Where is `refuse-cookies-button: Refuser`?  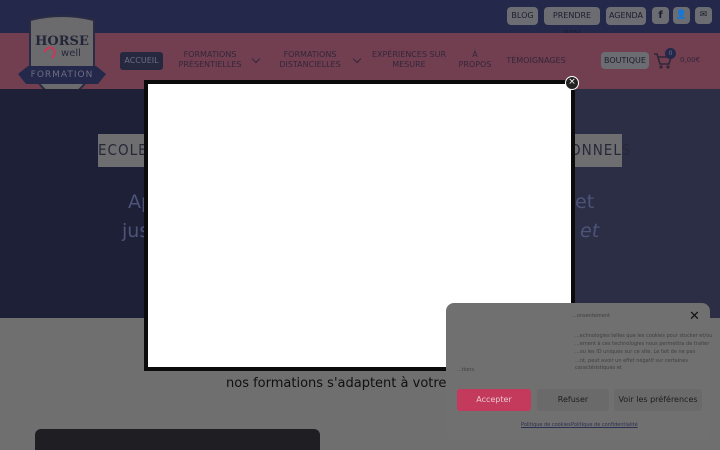
refuse-cookies-button: Refuser is located at coordinates (573, 400).